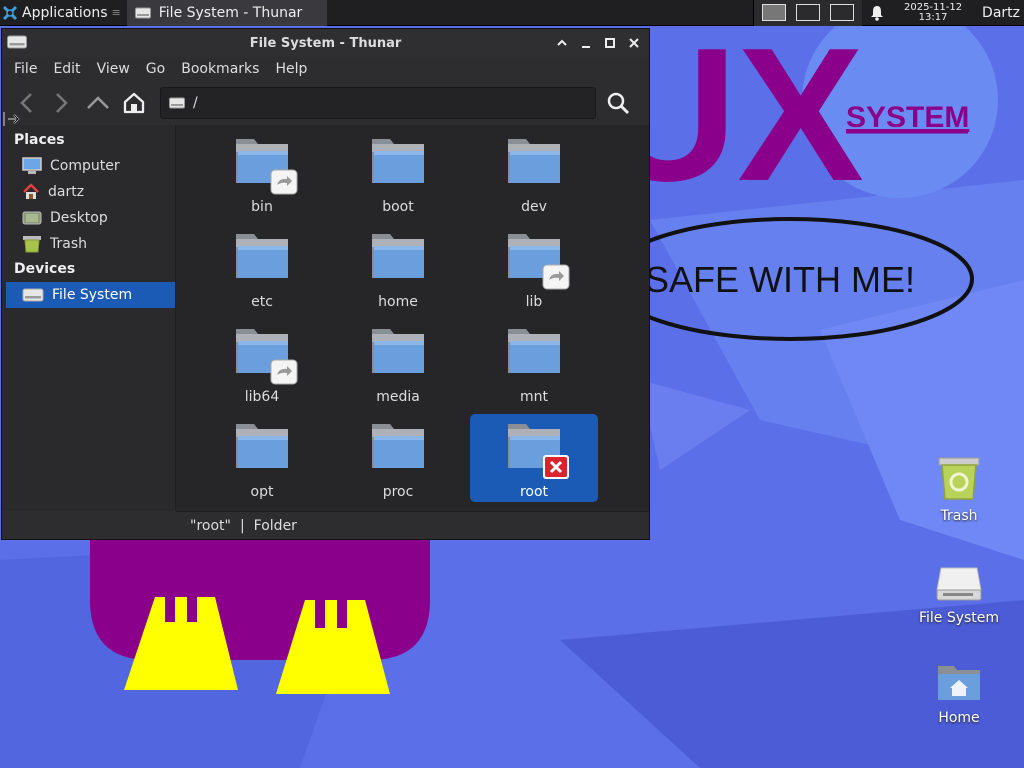  What do you see at coordinates (220, 69) in the screenshot?
I see `menu-bookmarks: Bookmarks` at bounding box center [220, 69].